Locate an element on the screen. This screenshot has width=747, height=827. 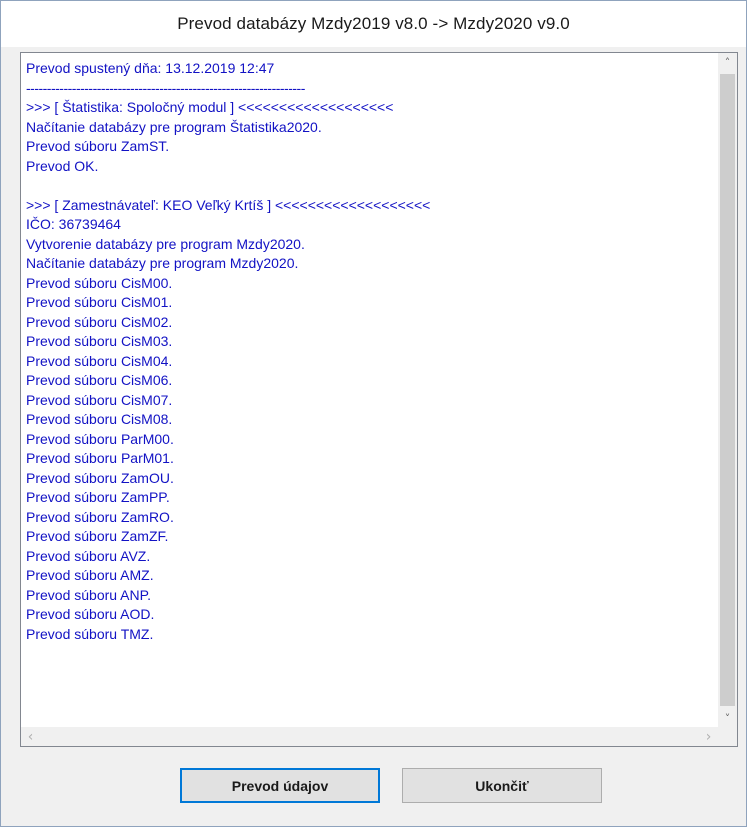
vertical-scroll-thumb is located at coordinates (727, 390).